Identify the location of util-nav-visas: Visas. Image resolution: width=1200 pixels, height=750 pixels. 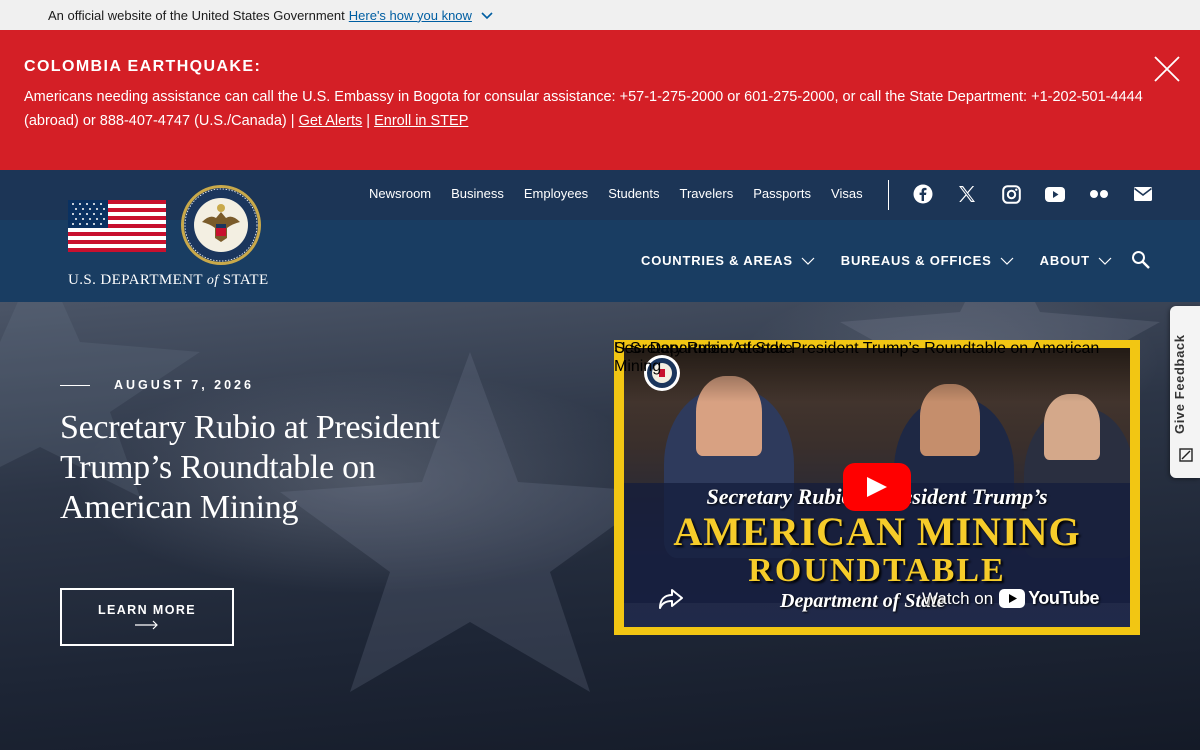
(847, 193).